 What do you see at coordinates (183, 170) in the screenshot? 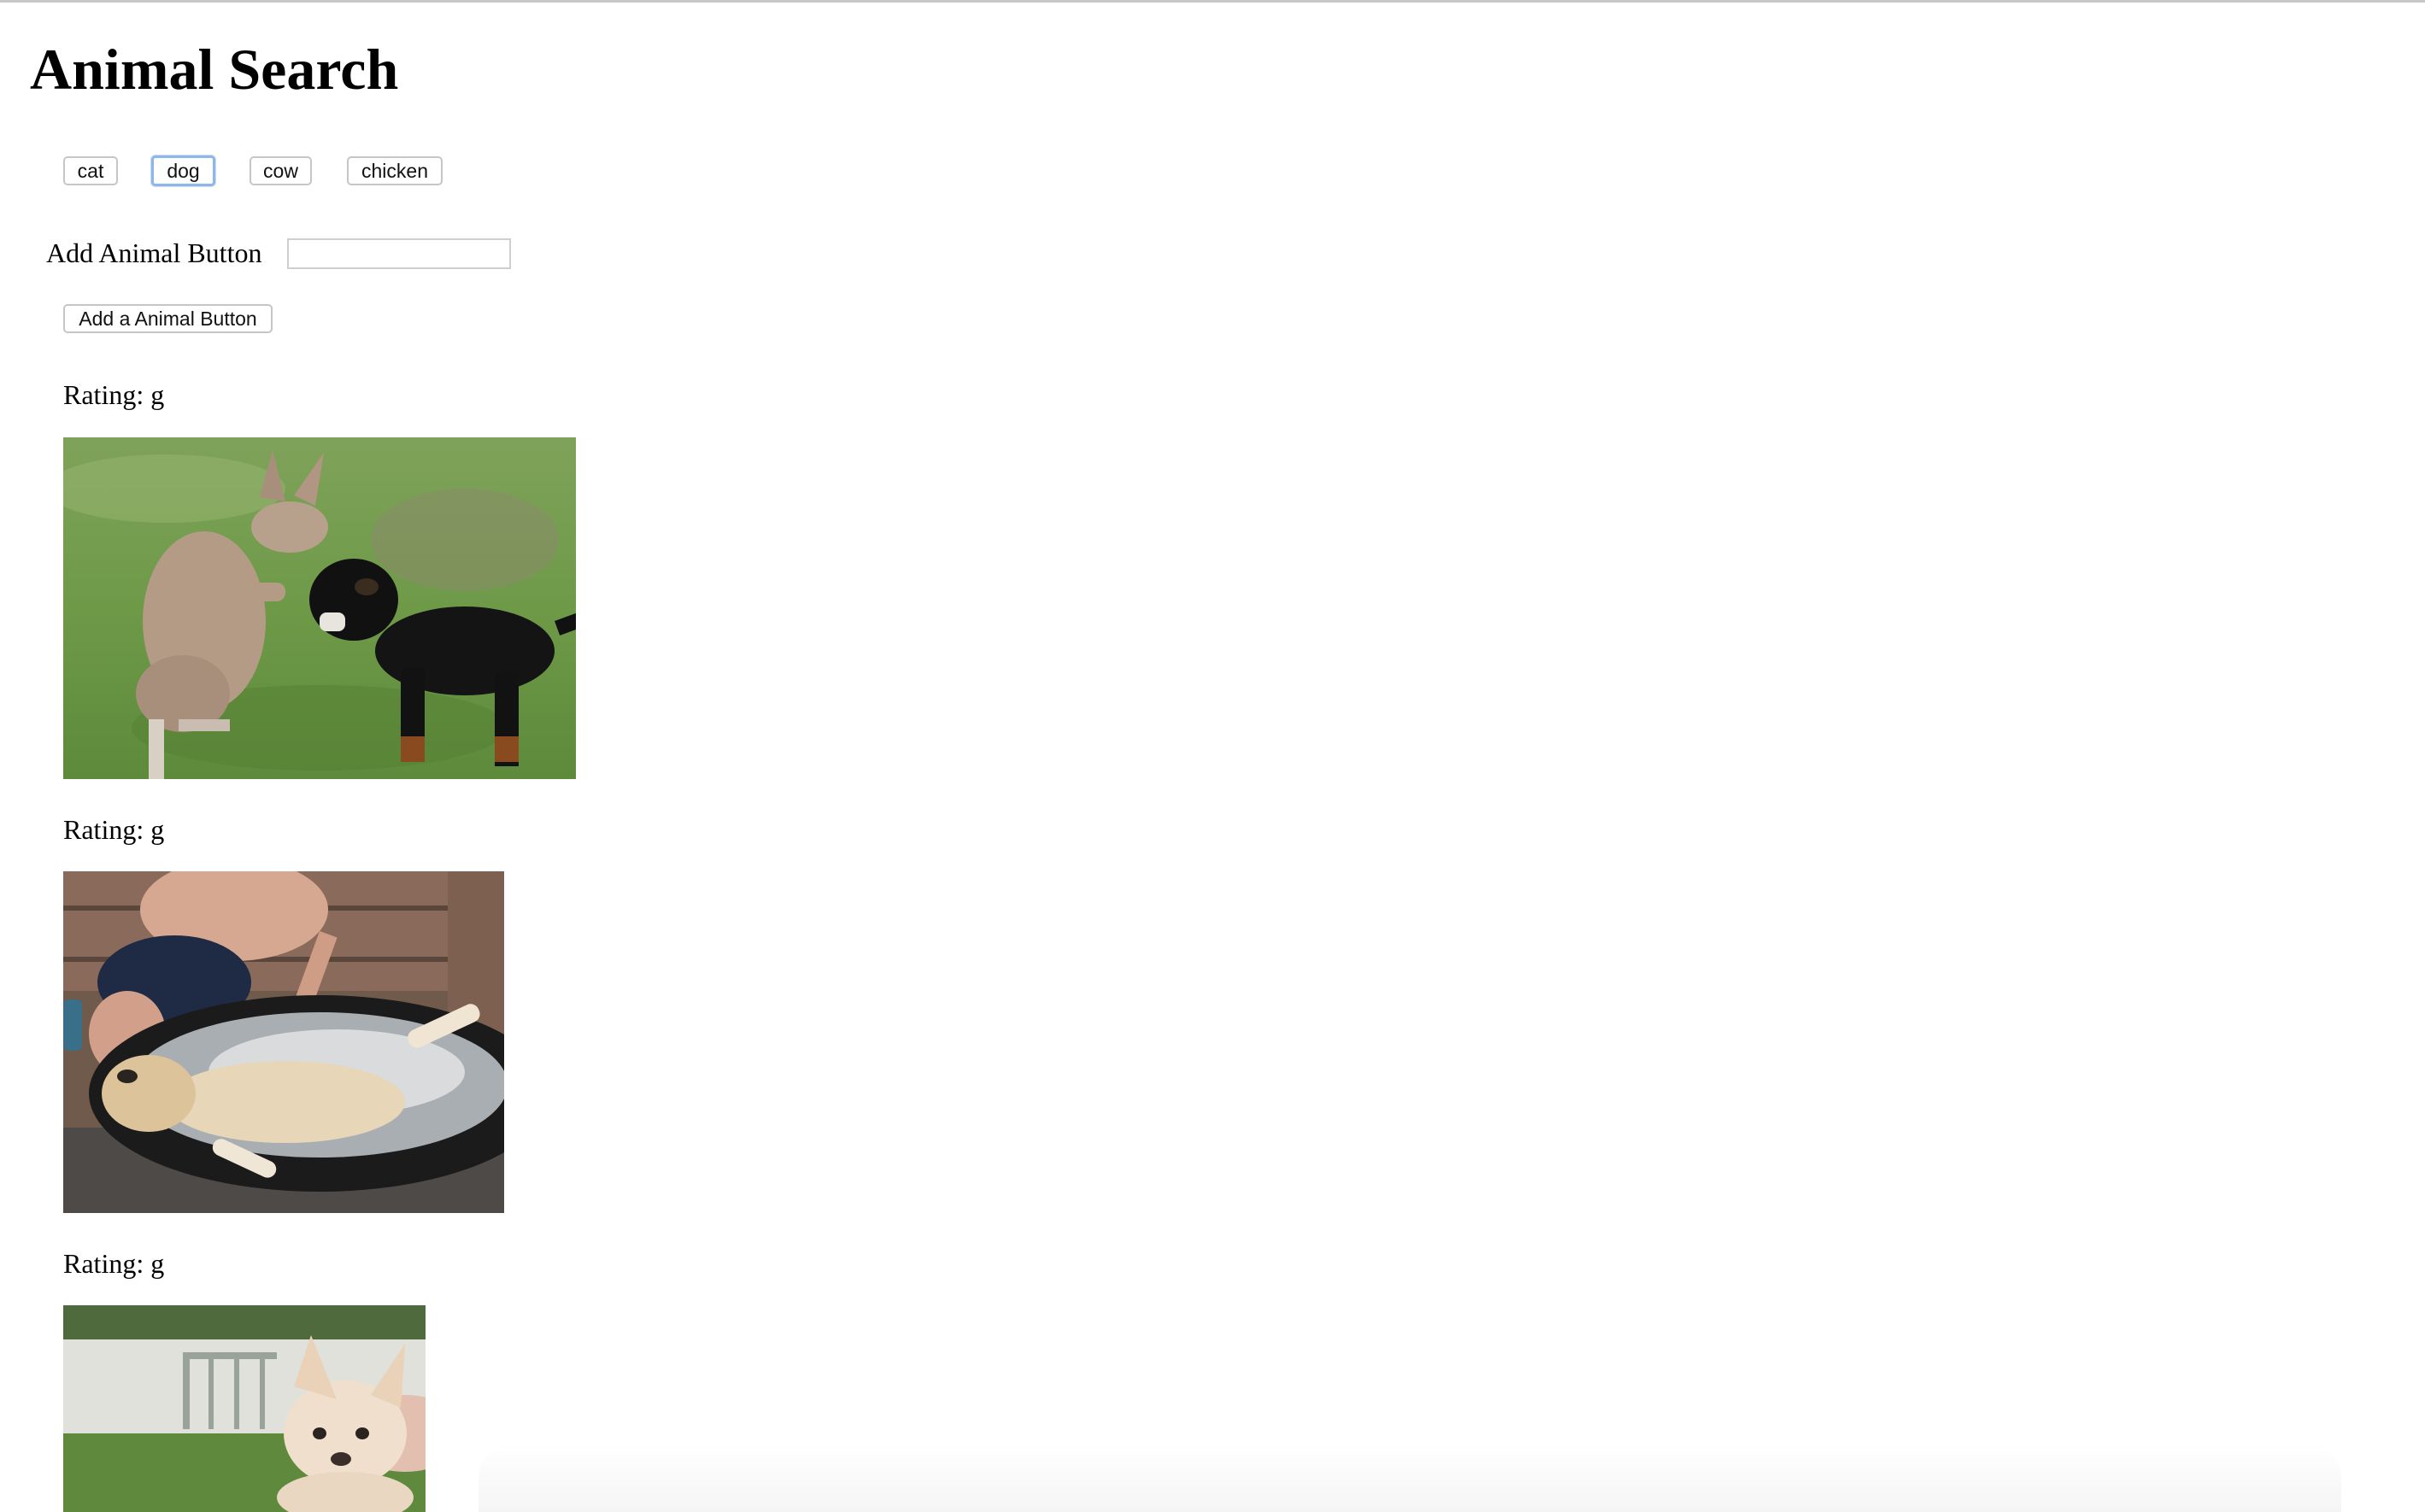
I see `animal-button-dog: dog` at bounding box center [183, 170].